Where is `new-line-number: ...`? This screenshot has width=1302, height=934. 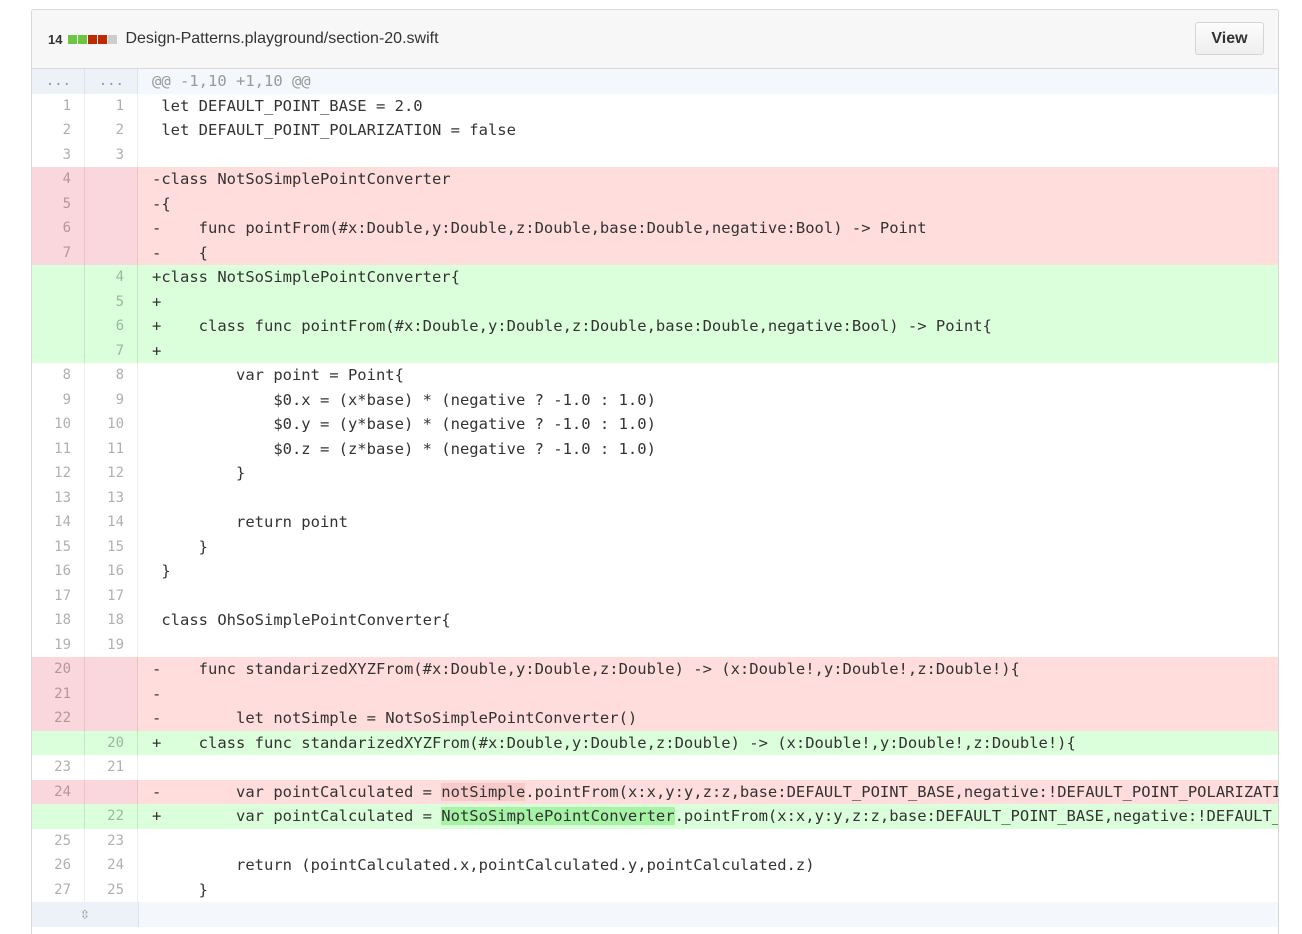 new-line-number: ... is located at coordinates (111, 81).